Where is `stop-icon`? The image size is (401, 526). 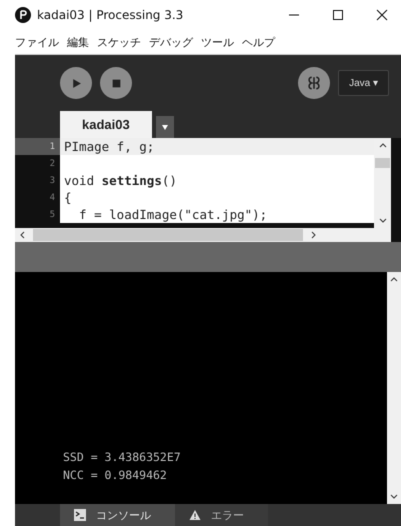
stop-icon is located at coordinates (116, 83).